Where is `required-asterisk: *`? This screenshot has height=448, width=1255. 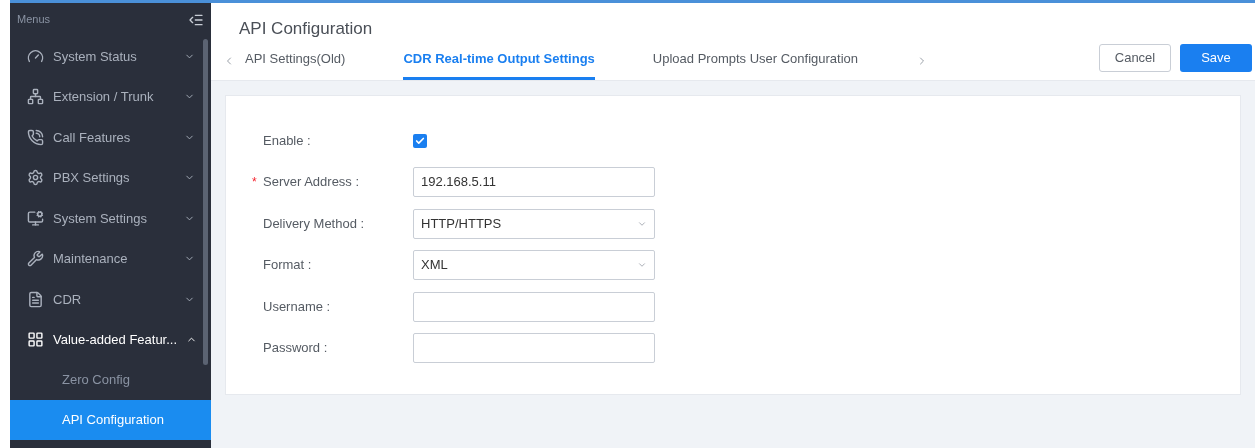 required-asterisk: * is located at coordinates (255, 182).